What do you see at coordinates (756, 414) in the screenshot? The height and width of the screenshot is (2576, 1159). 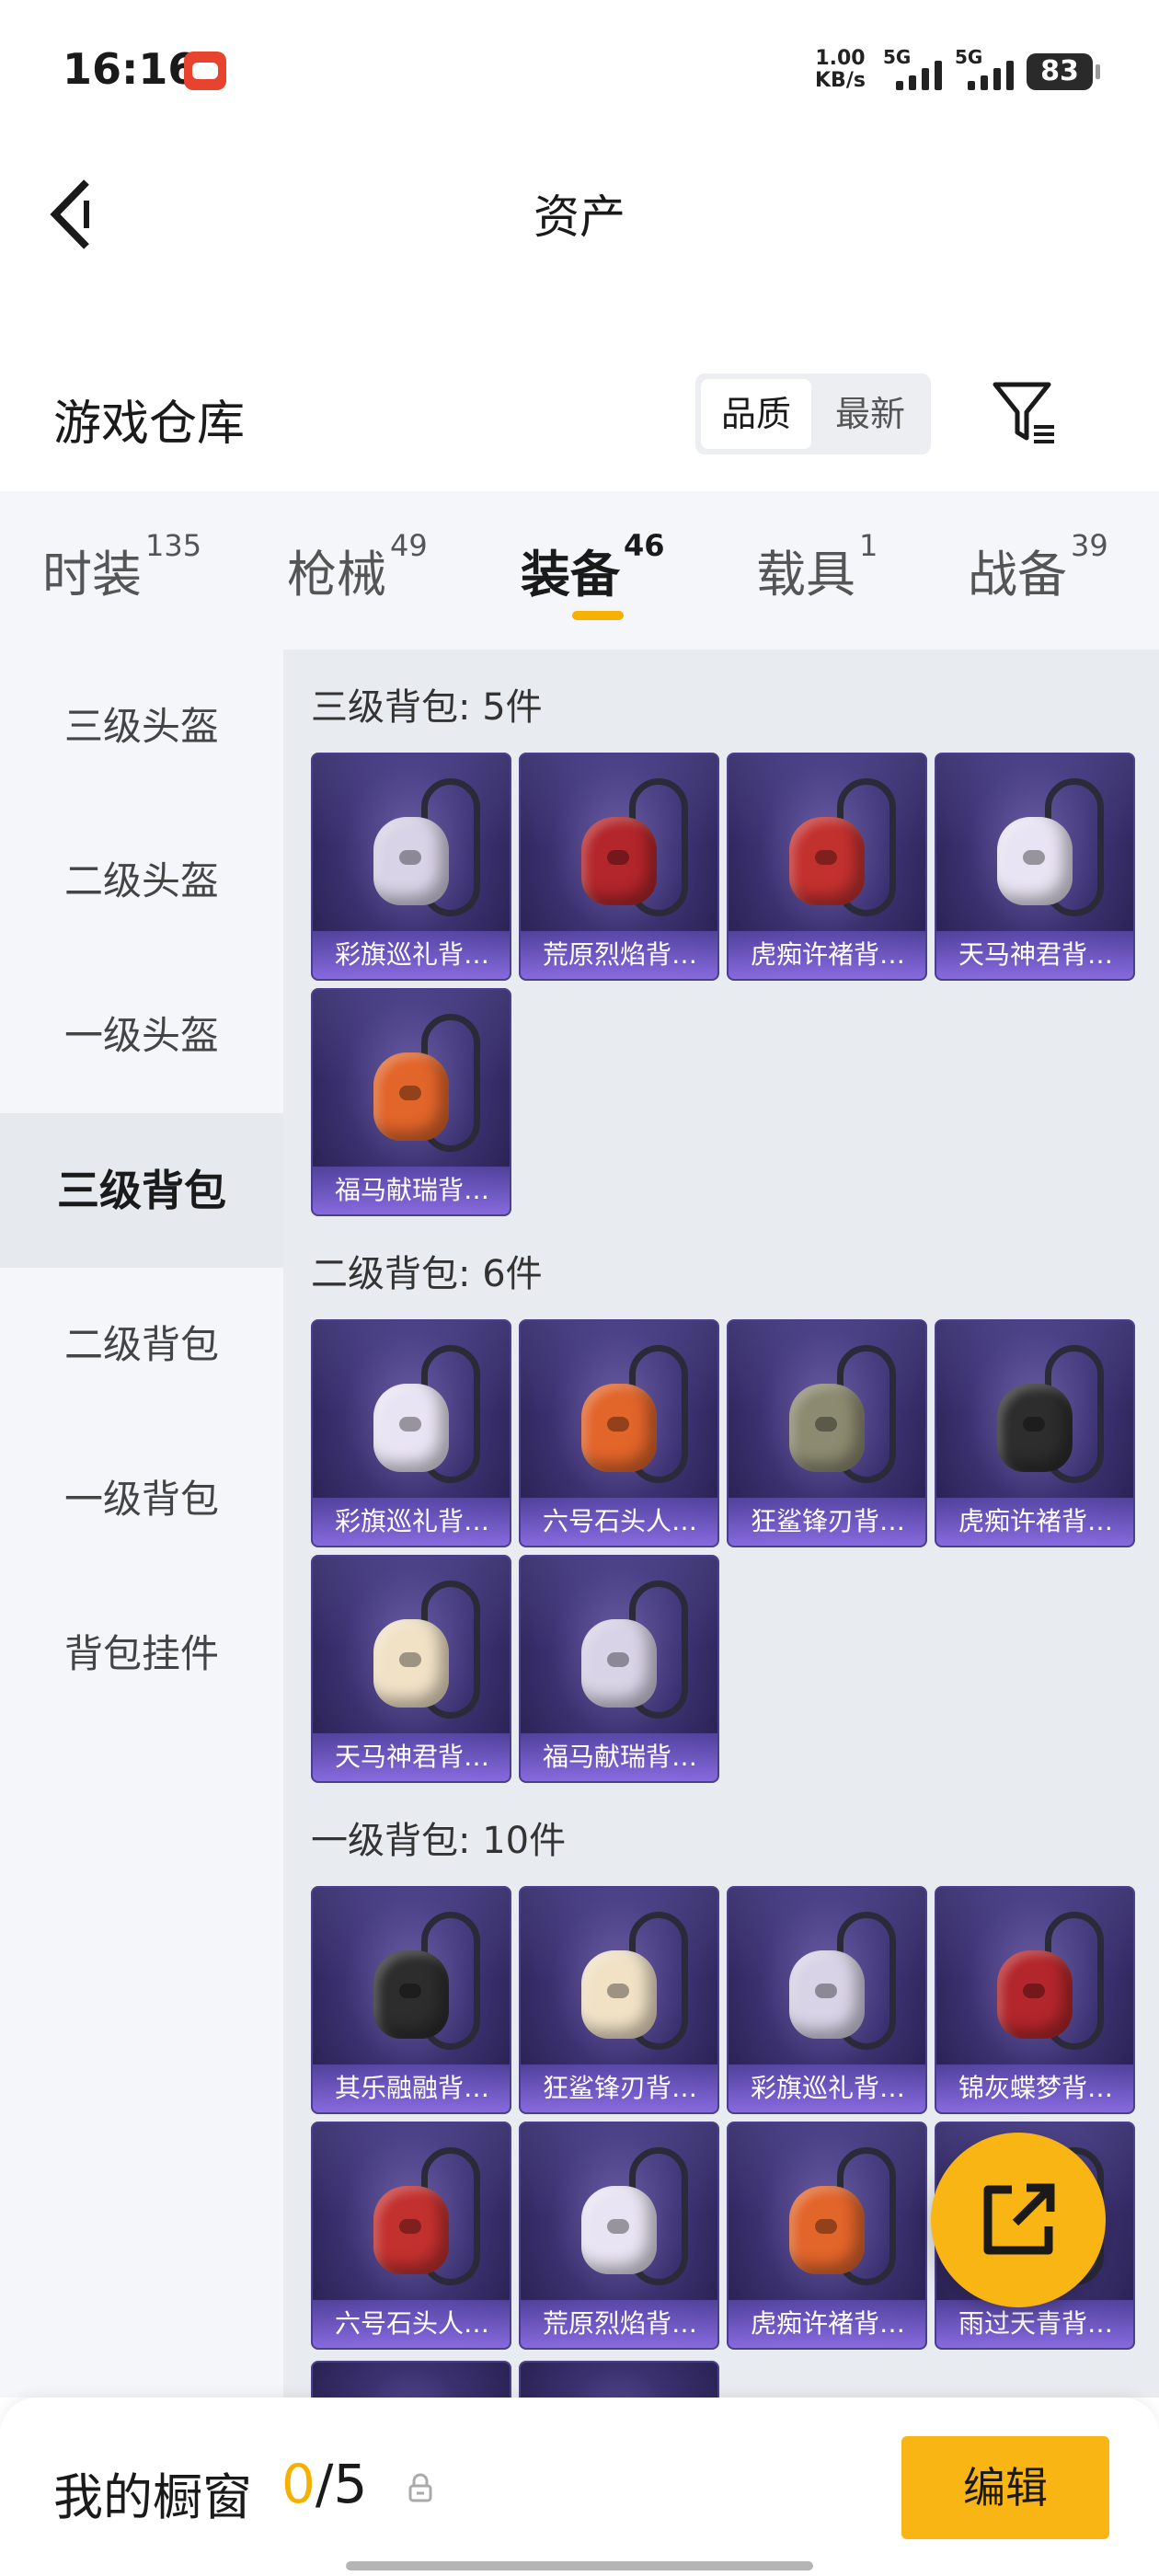 I see `sort-quality-button: 品质` at bounding box center [756, 414].